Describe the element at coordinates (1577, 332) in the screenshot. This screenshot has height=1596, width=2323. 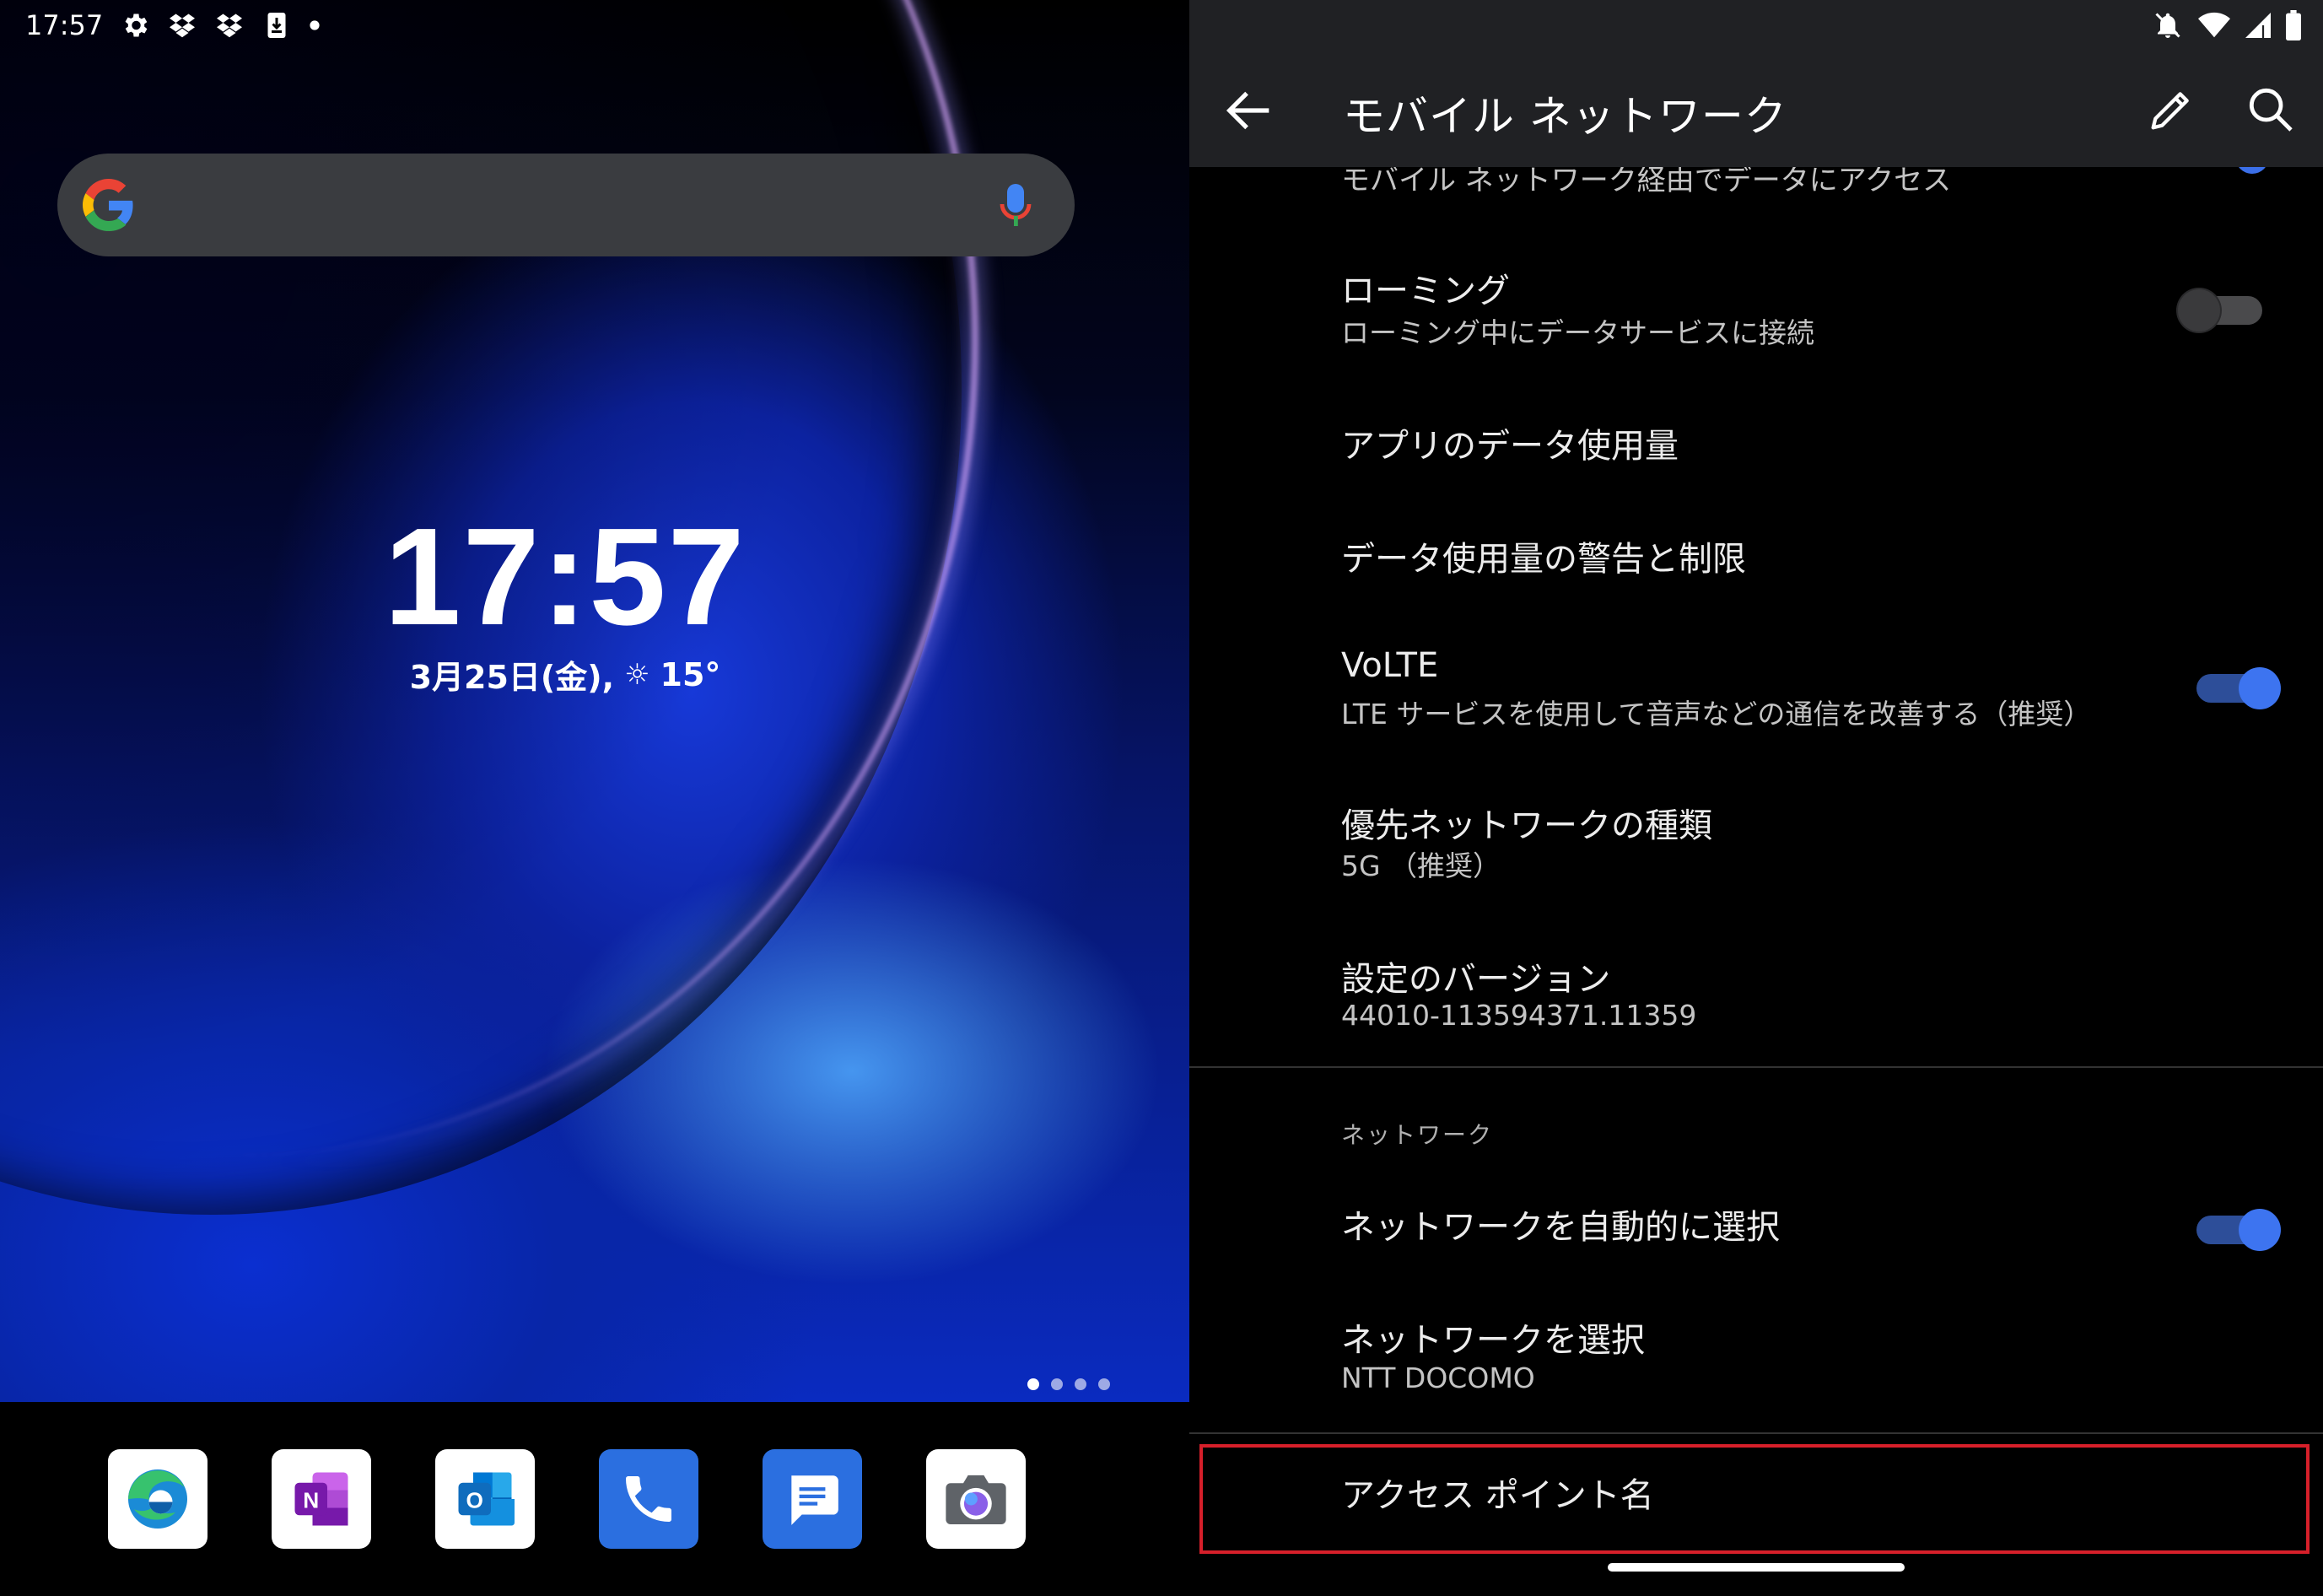
I see `setting-subtitle: ローミング中にデータサービスに接続` at that location.